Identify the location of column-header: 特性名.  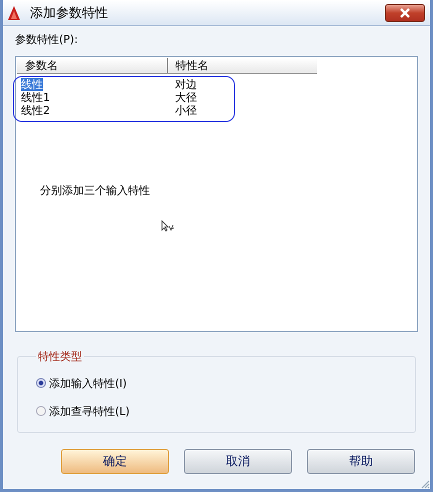
(242, 65).